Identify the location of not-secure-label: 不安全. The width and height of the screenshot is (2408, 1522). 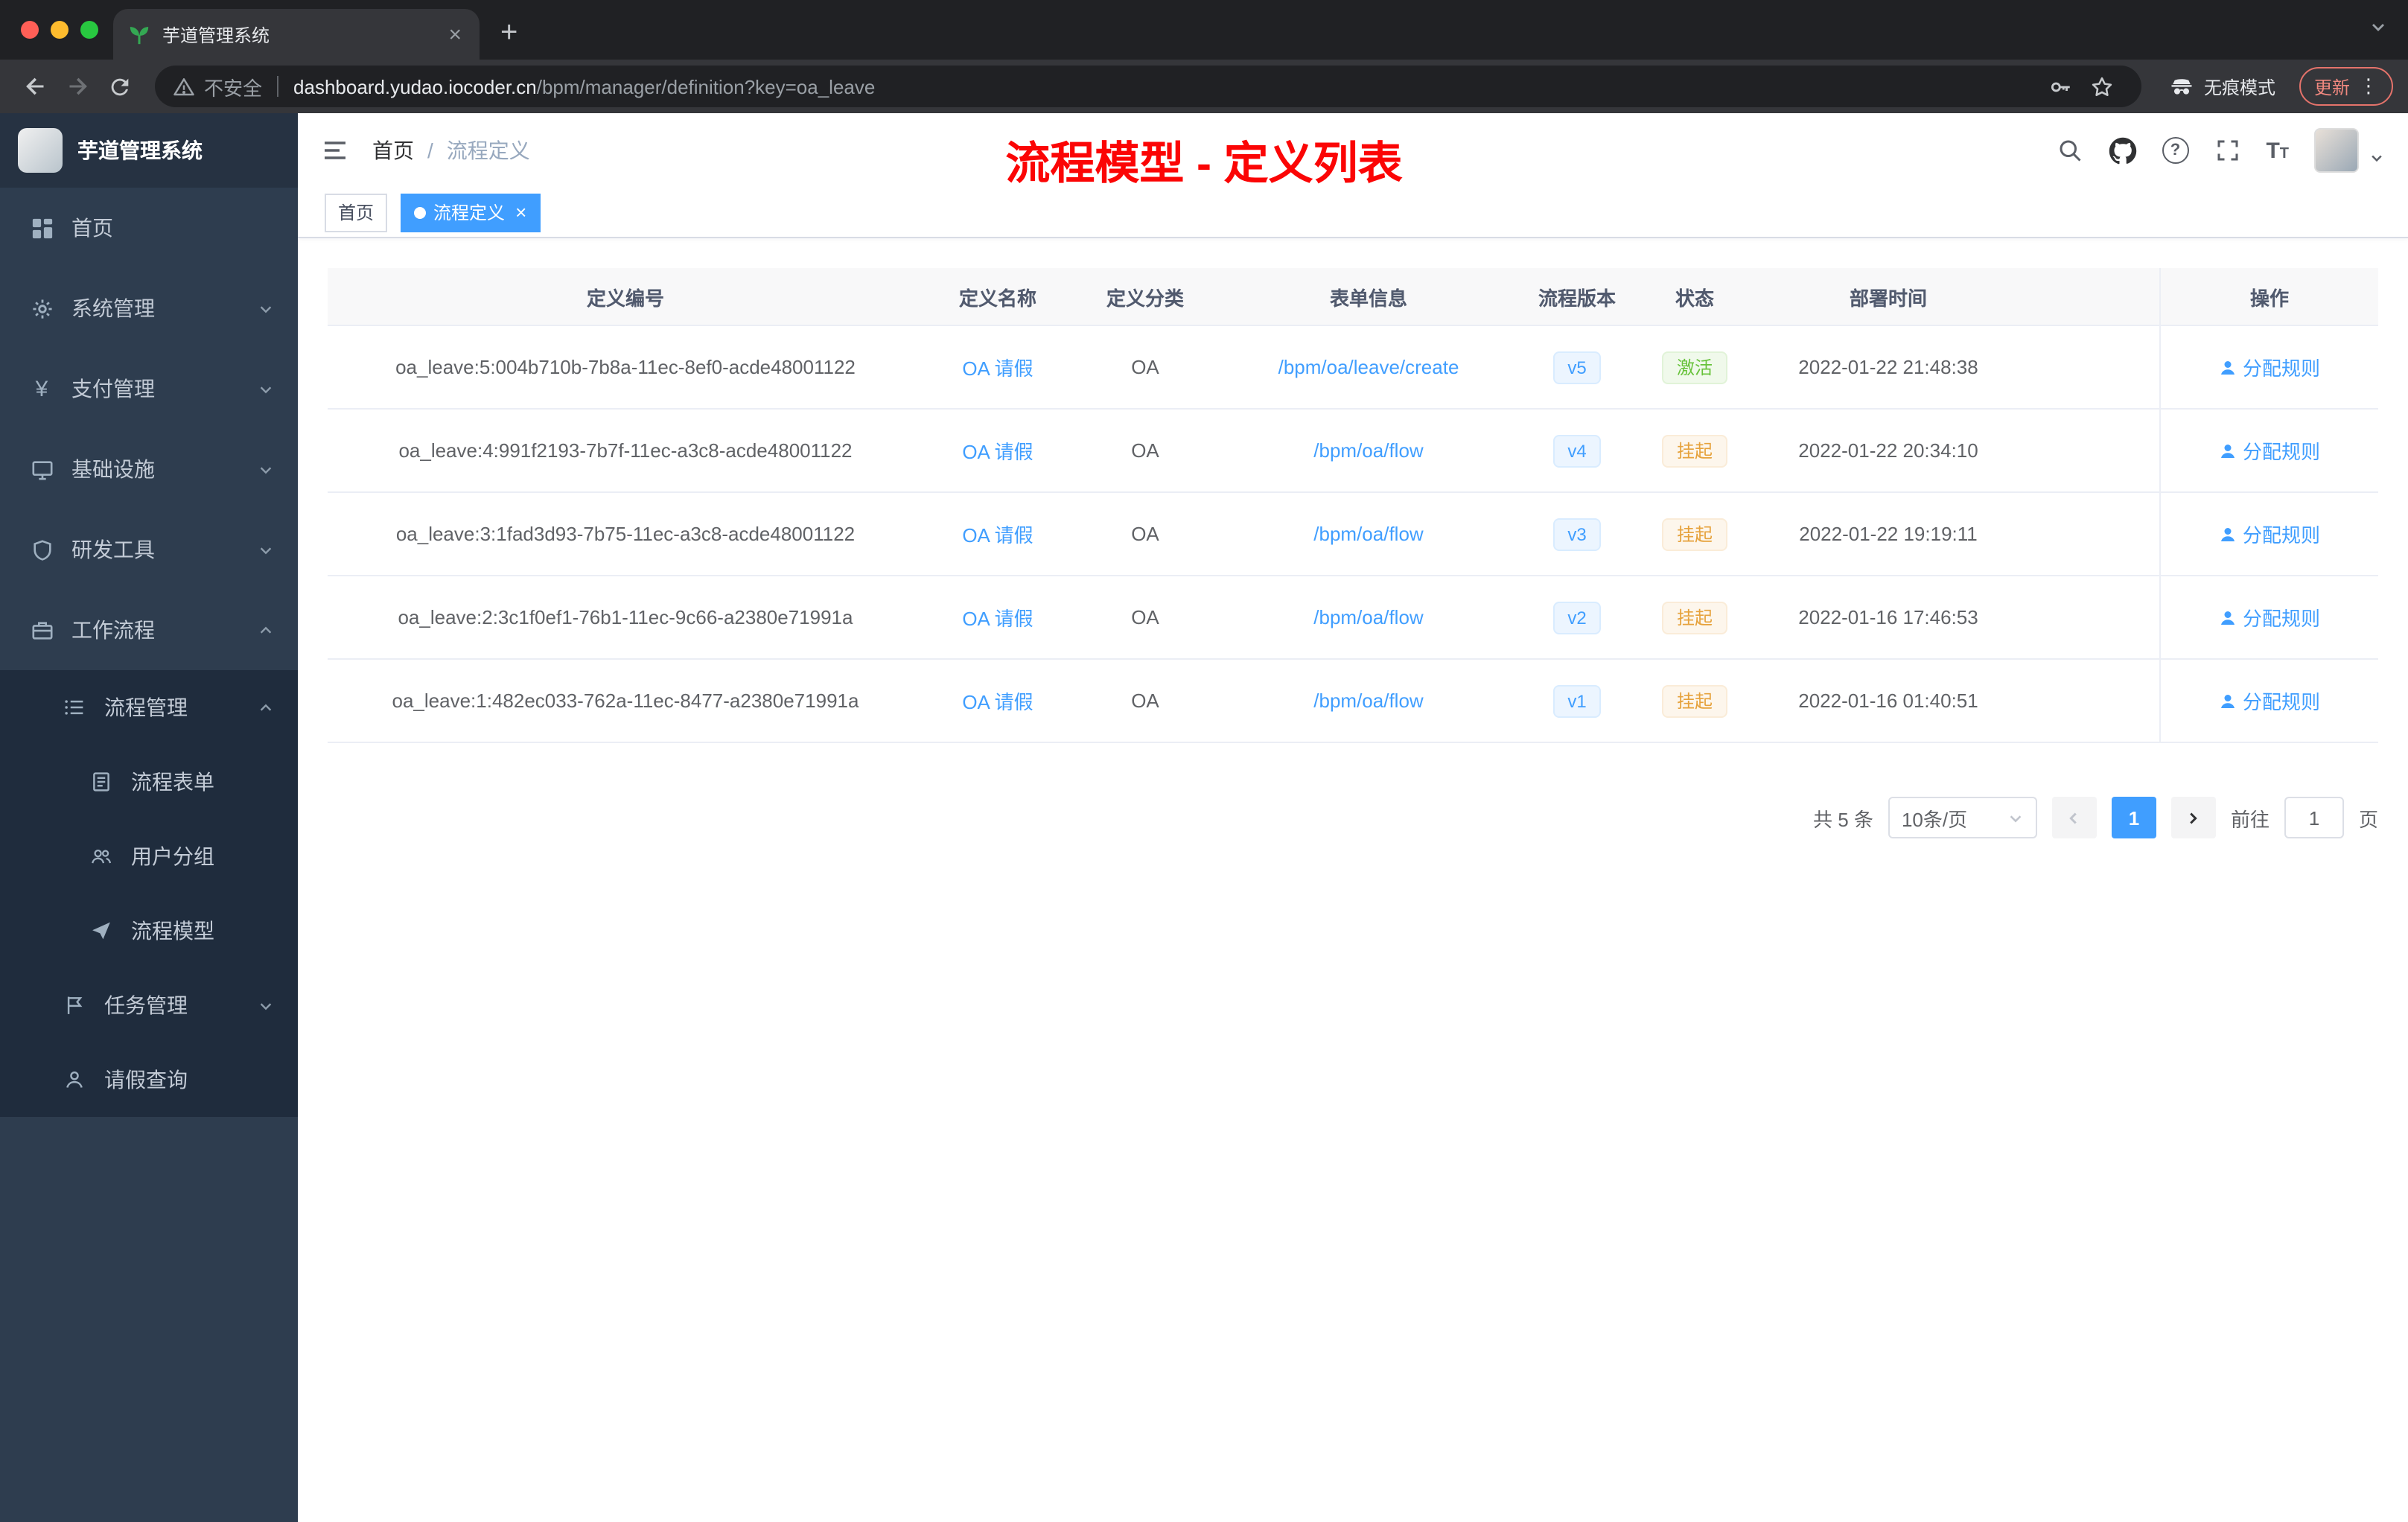
(233, 86).